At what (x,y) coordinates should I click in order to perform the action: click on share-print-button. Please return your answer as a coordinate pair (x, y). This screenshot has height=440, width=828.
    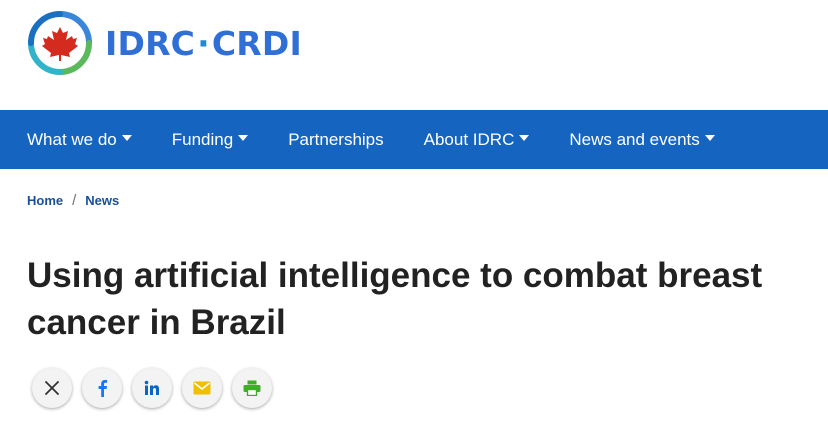
    Looking at the image, I should click on (252, 388).